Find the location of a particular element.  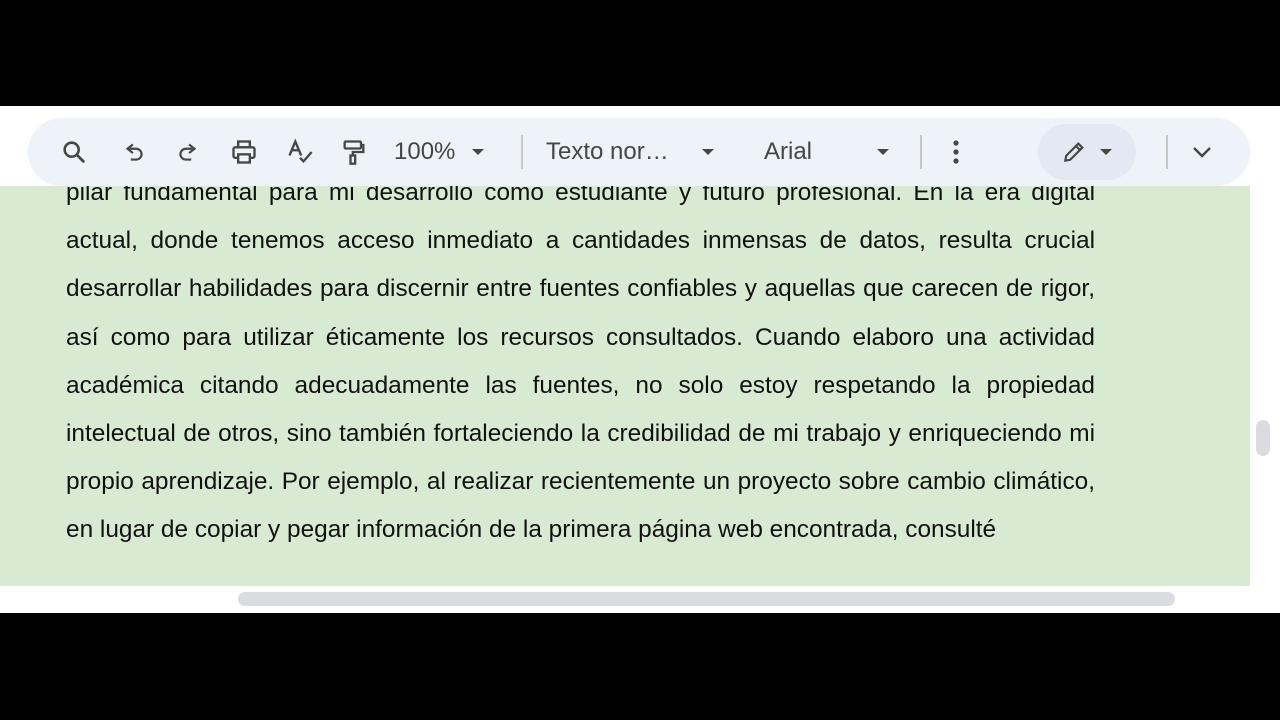

zoom-value: 100% is located at coordinates (425, 151).